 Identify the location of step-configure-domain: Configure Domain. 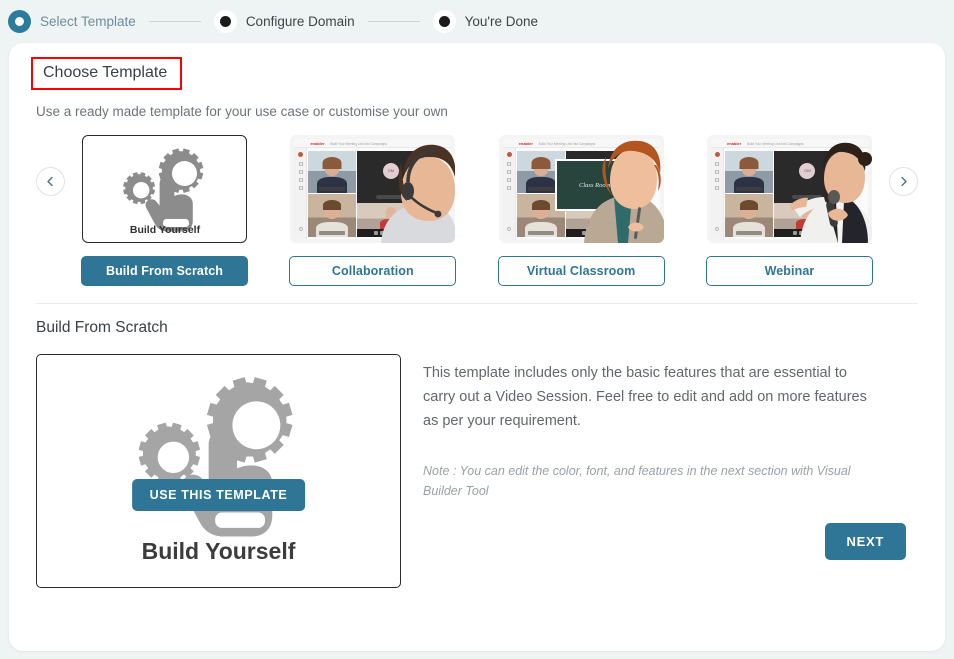
(284, 21).